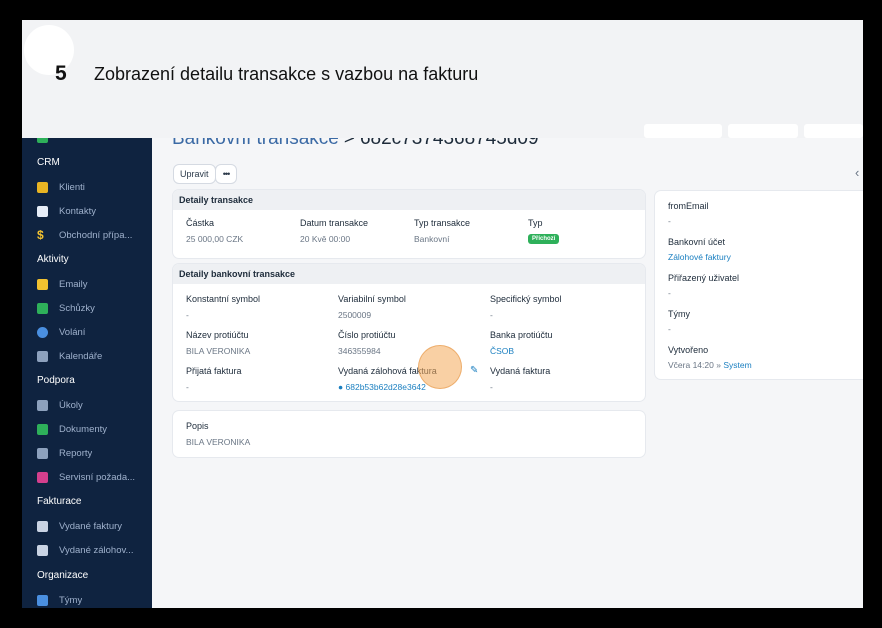 The image size is (882, 628). Describe the element at coordinates (535, 223) in the screenshot. I see `field-label: Typ` at that location.